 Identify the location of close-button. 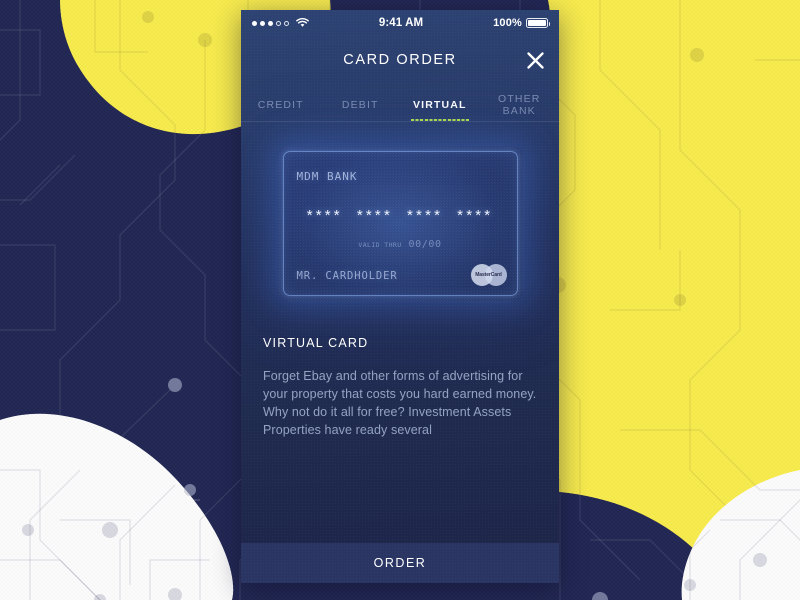
(535, 60).